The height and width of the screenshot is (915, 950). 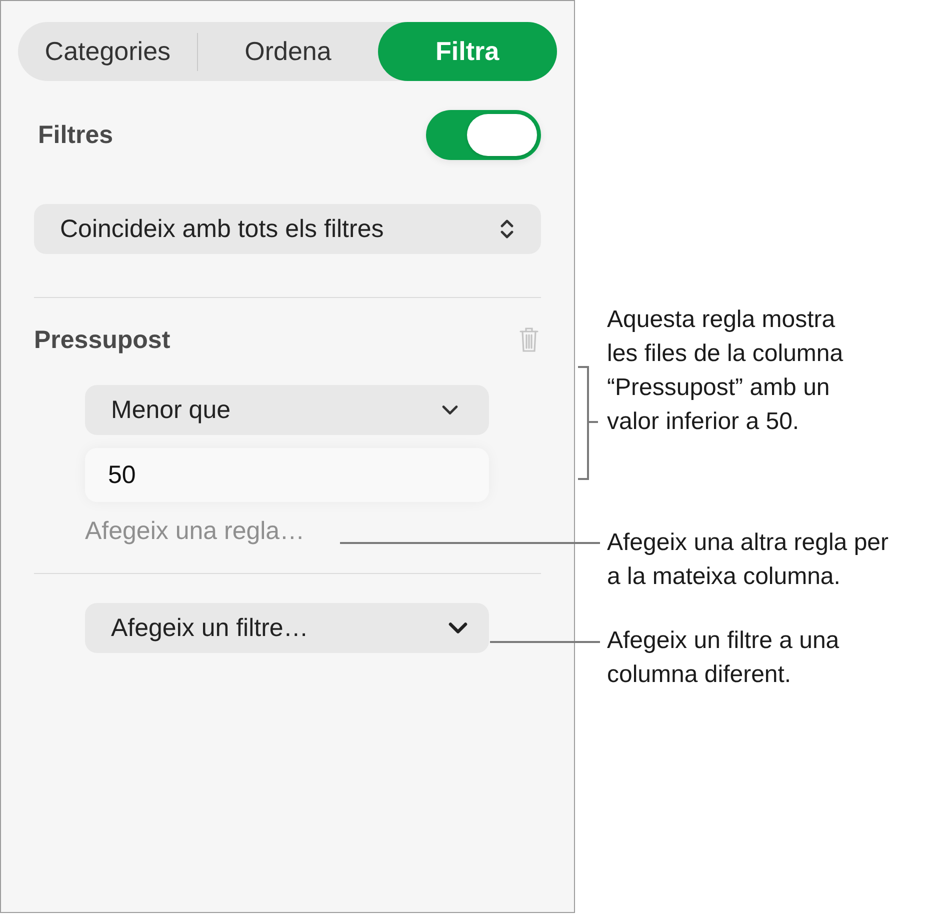 I want to click on callout-text: Aquesta regla mostra les files de la columna “Pressupost” amb un valor inferior a 50., so click(x=725, y=371).